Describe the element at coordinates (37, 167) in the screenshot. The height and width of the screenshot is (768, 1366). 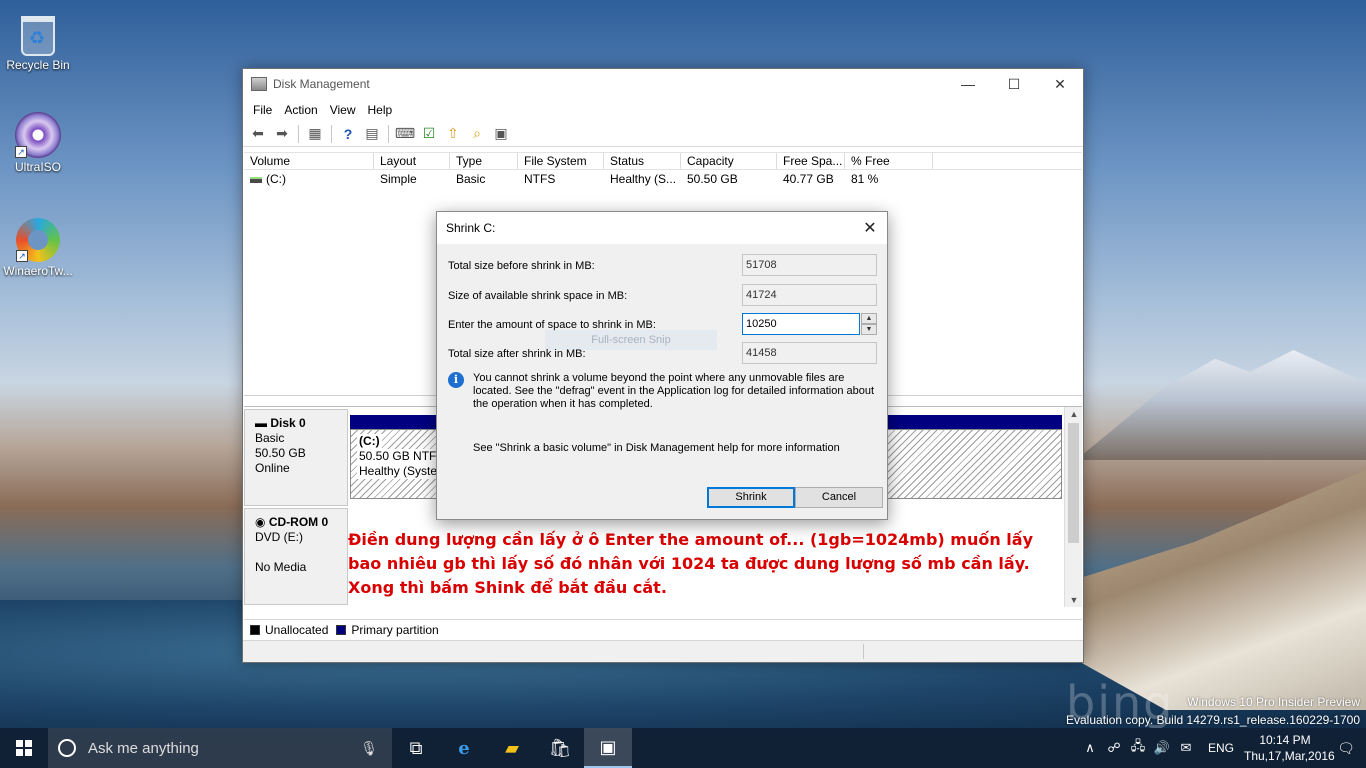
I see `desktop-icon-label: UltraISO` at that location.